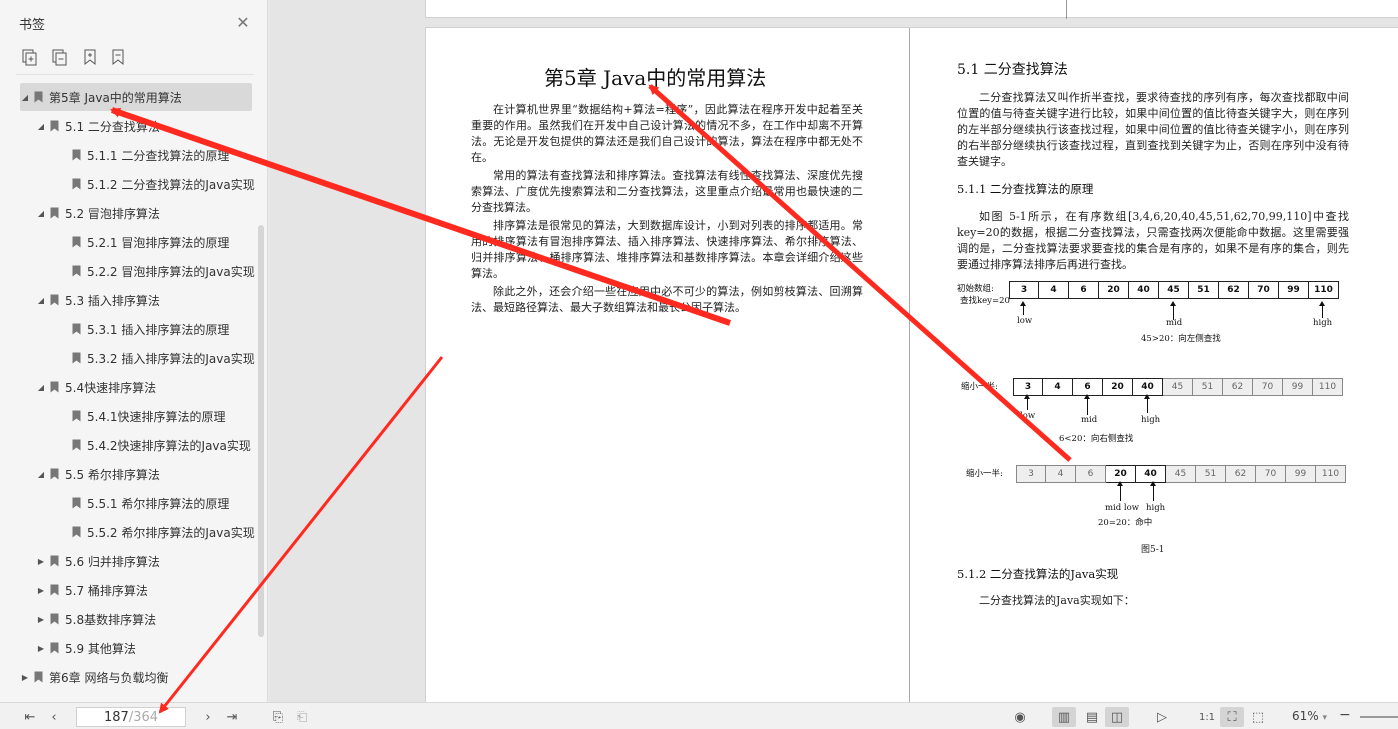 The width and height of the screenshot is (1398, 729). I want to click on bookmark-item: 5.4.2快速排序算法的Java实现, so click(154, 445).